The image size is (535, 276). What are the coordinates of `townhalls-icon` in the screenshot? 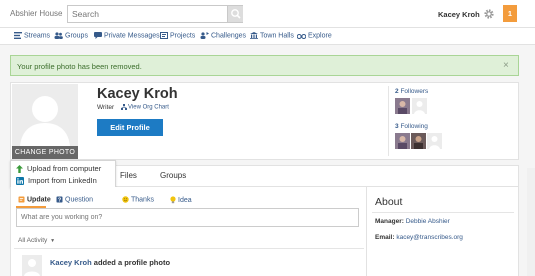 It's located at (254, 35).